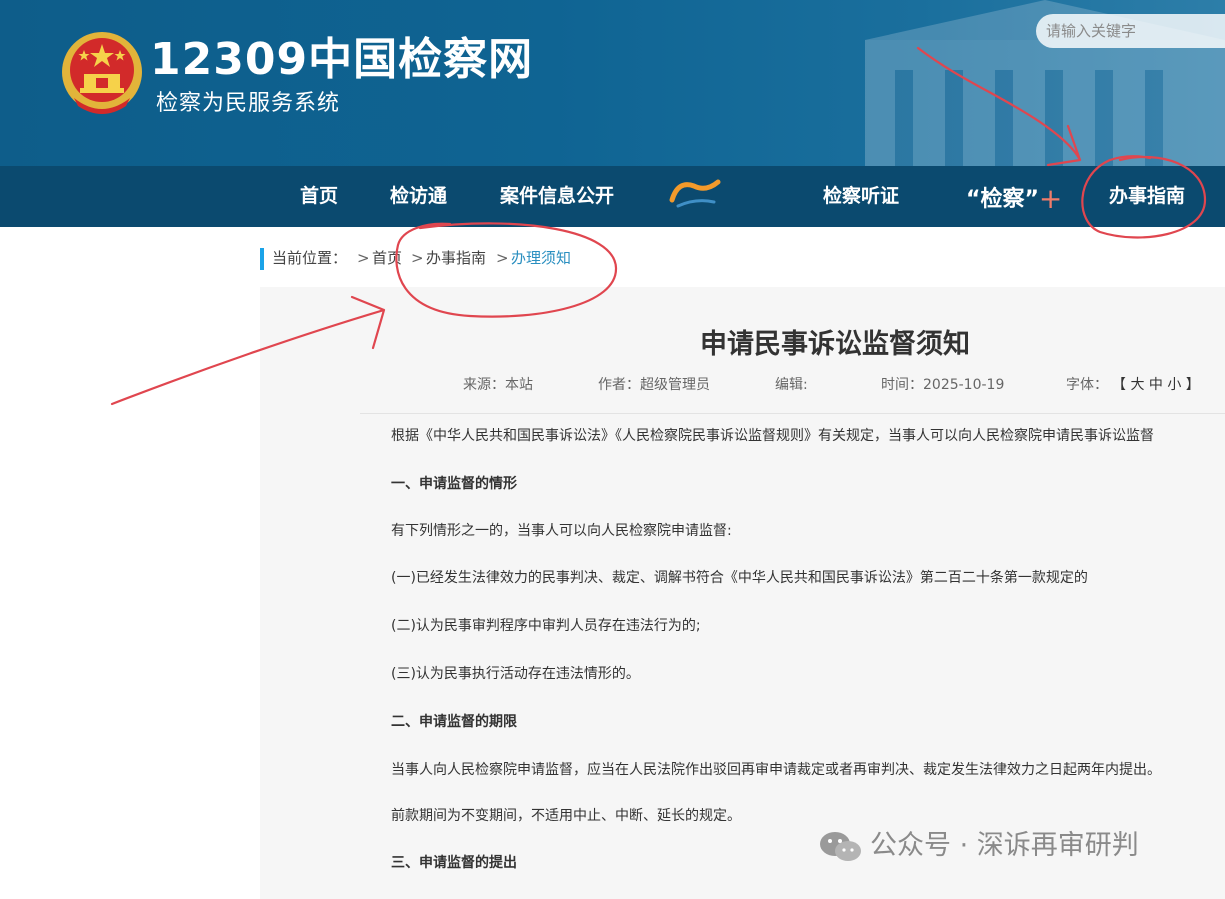 This screenshot has width=1225, height=899. Describe the element at coordinates (262, 259) in the screenshot. I see `breadcrumb-accent` at that location.